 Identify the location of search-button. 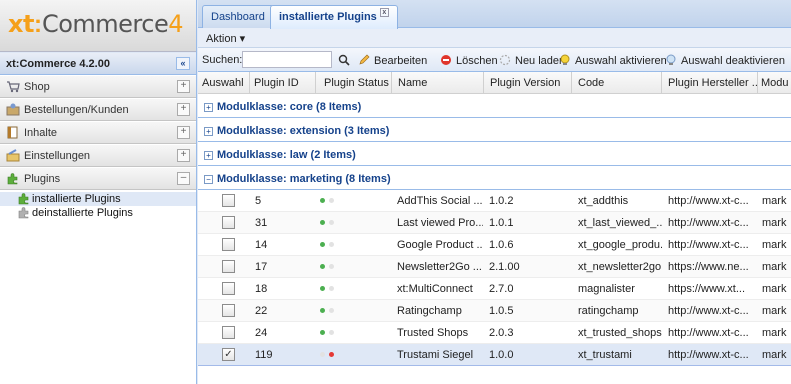
(346, 60).